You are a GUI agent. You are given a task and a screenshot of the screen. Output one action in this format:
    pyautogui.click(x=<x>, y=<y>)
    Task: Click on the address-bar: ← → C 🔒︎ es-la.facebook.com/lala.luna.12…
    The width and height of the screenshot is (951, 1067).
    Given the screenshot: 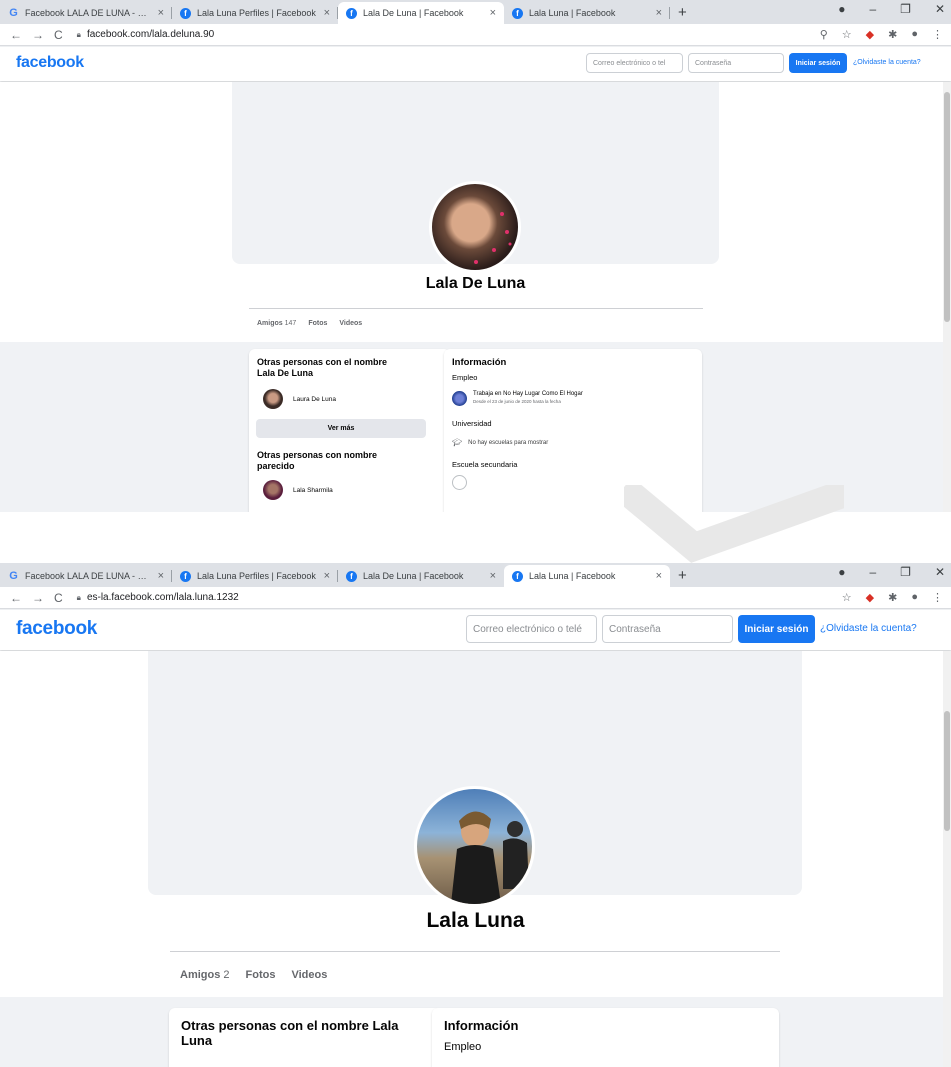 What is the action you would take?
    pyautogui.click(x=475, y=598)
    